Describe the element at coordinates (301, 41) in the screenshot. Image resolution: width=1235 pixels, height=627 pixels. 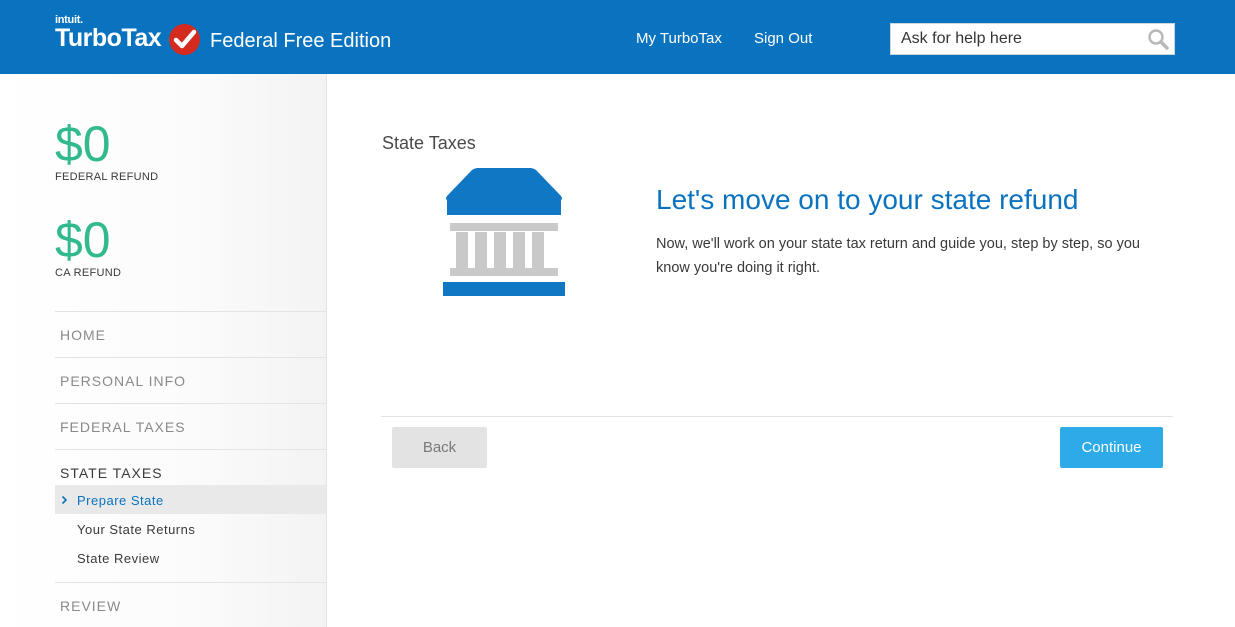
I see `edition-name: Federal Free Edition` at that location.